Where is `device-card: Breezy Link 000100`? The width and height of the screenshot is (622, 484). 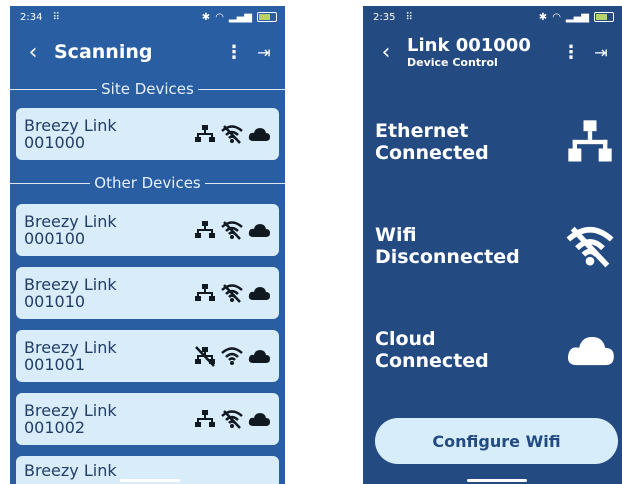
device-card: Breezy Link 000100 is located at coordinates (147, 230).